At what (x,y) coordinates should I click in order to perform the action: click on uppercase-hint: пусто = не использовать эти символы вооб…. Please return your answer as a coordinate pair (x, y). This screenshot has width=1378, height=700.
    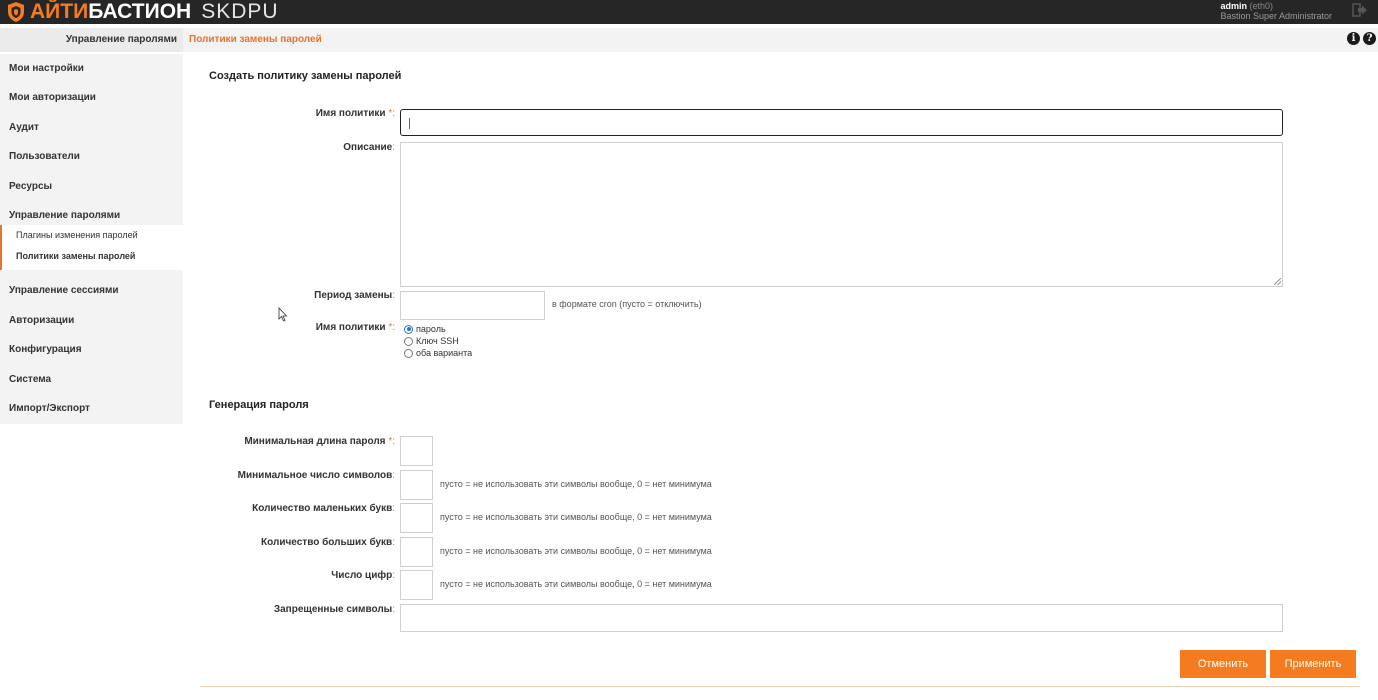
    Looking at the image, I should click on (576, 551).